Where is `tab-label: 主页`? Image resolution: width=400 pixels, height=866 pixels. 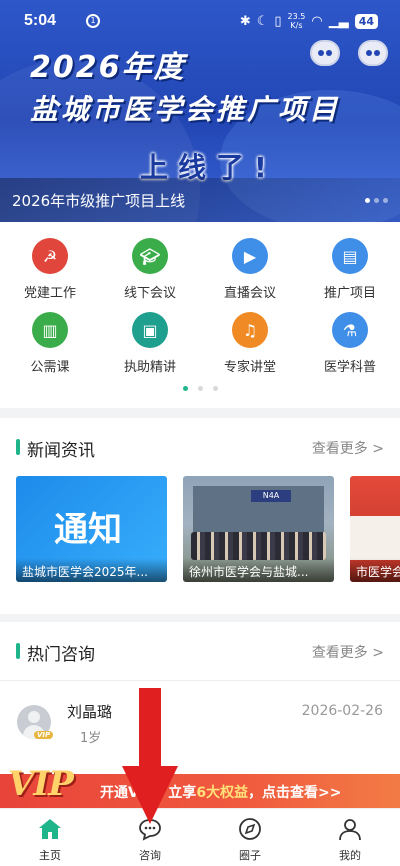
tab-label: 主页 is located at coordinates (50, 855).